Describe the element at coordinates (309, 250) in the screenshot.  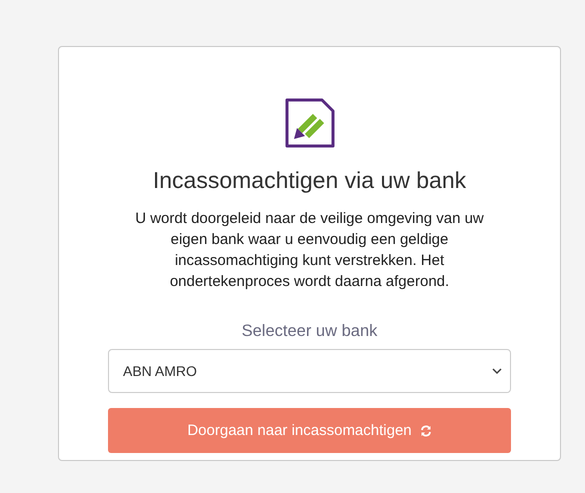
I see `description-text: U wordt doorgeleid naar de veilige omgeving van uw eigen bank waar u eenvoudig een geldige incassomachtiging kunt verstrekken. Het ondertekenproces wordt daarna afgerond.` at that location.